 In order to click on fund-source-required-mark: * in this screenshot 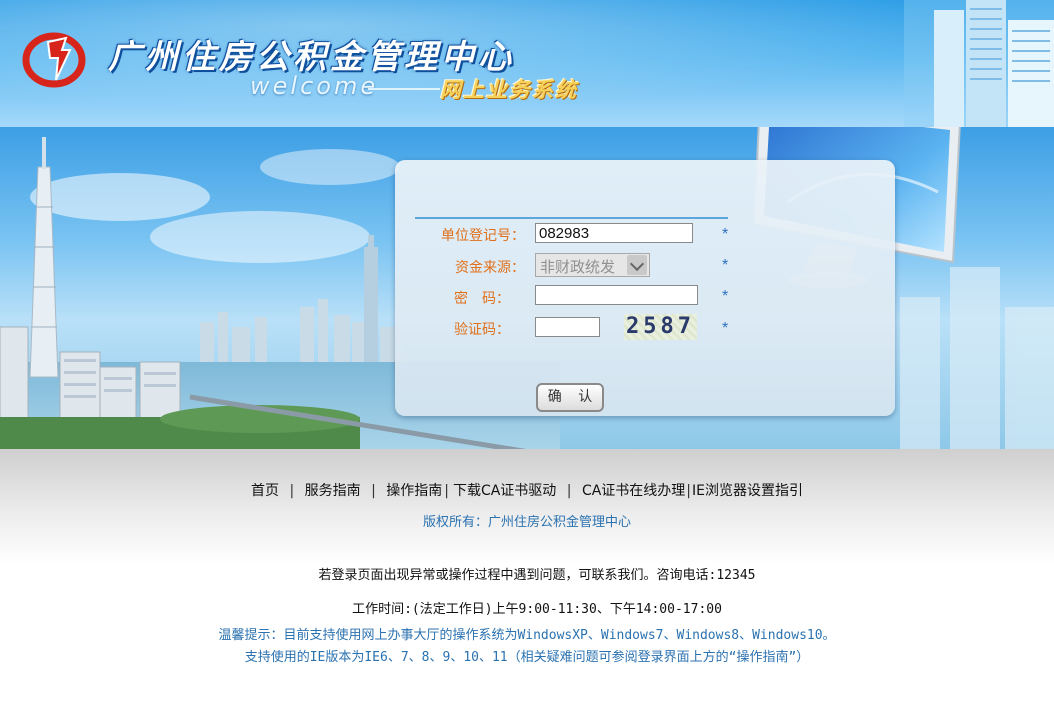, I will do `click(725, 265)`.